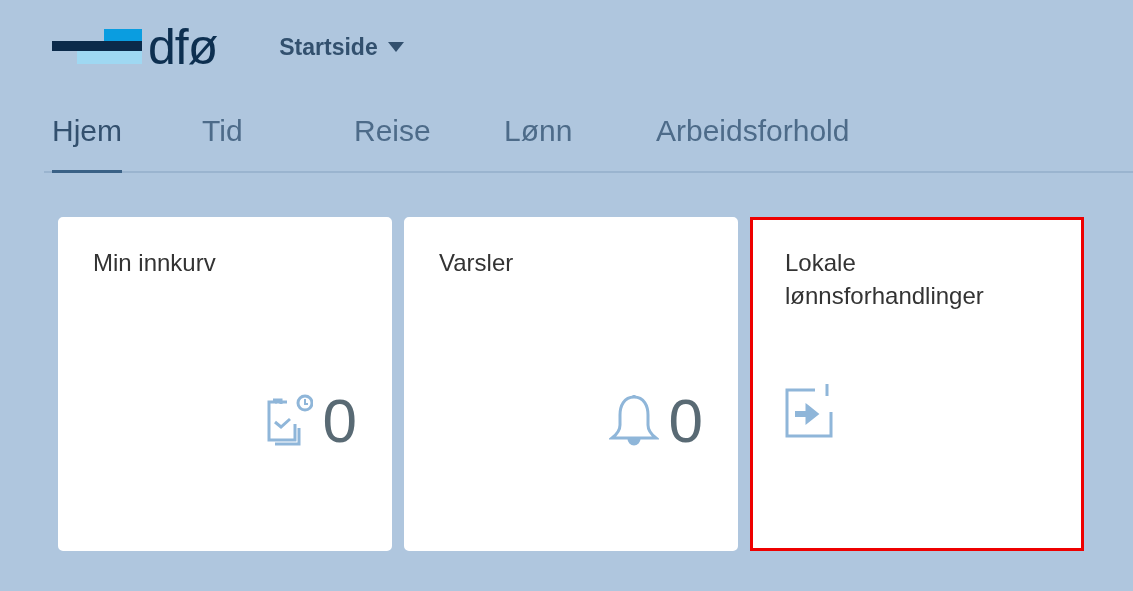 This screenshot has width=1133, height=591. I want to click on enter-icon, so click(810, 411).